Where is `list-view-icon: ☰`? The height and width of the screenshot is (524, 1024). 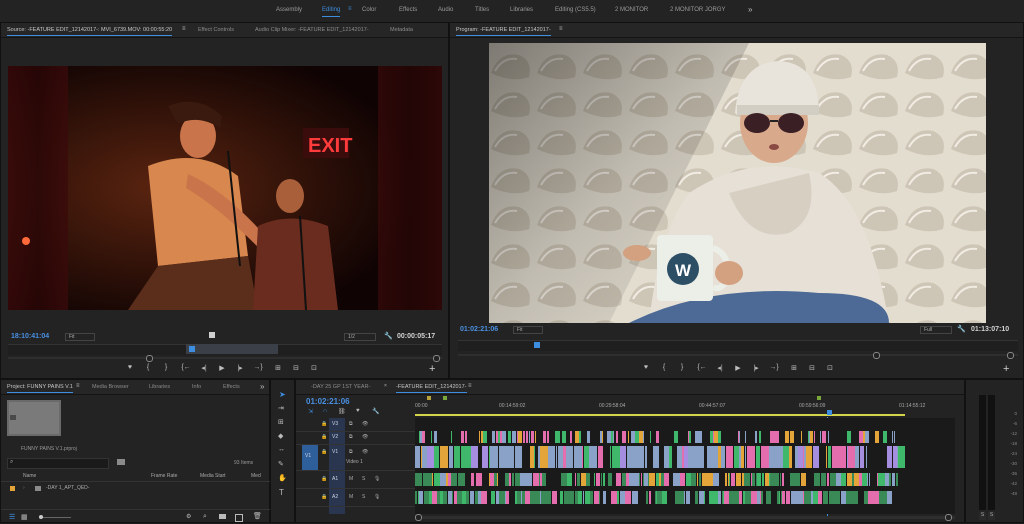
list-view-icon: ☰ is located at coordinates (12, 517).